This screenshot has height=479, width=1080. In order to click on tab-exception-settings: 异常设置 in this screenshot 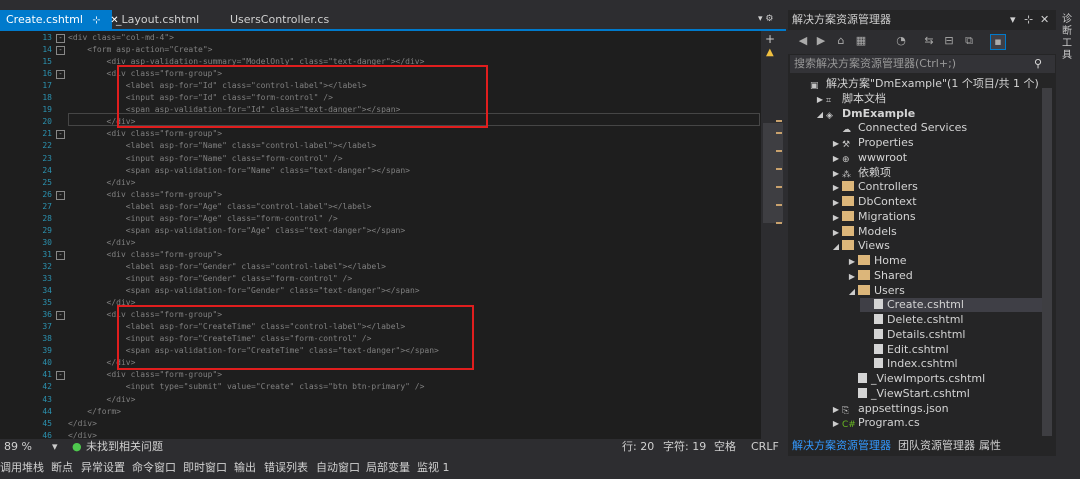, I will do `click(103, 468)`.